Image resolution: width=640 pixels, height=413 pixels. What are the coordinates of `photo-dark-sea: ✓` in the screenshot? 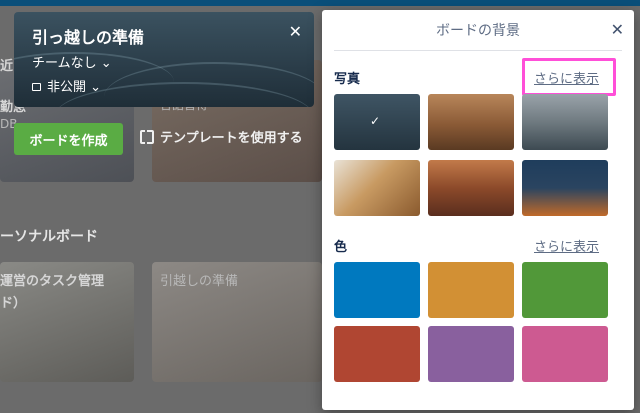 It's located at (377, 122).